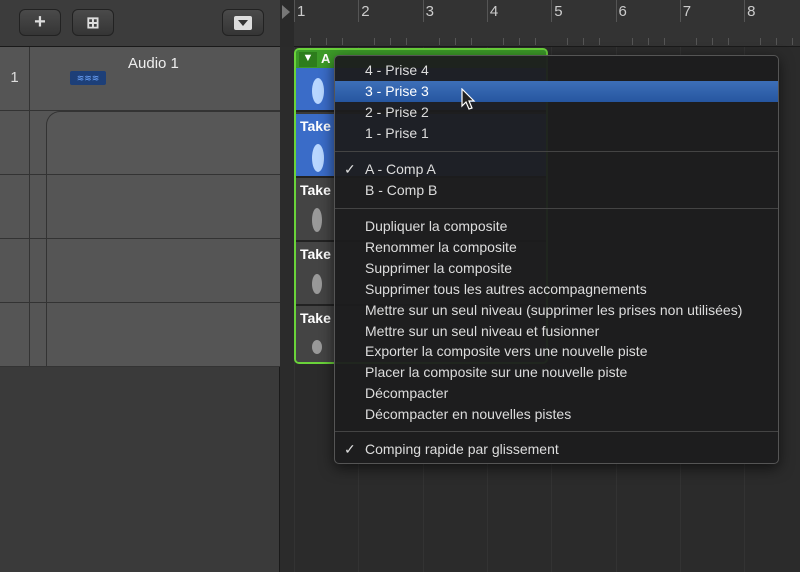 This screenshot has width=800, height=572. What do you see at coordinates (140, 23) in the screenshot?
I see `track-header-toolbar: + ⊞` at bounding box center [140, 23].